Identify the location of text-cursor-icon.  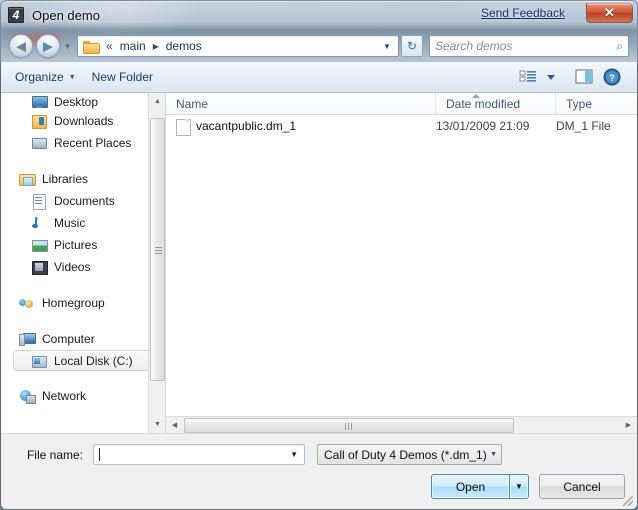
(99, 454).